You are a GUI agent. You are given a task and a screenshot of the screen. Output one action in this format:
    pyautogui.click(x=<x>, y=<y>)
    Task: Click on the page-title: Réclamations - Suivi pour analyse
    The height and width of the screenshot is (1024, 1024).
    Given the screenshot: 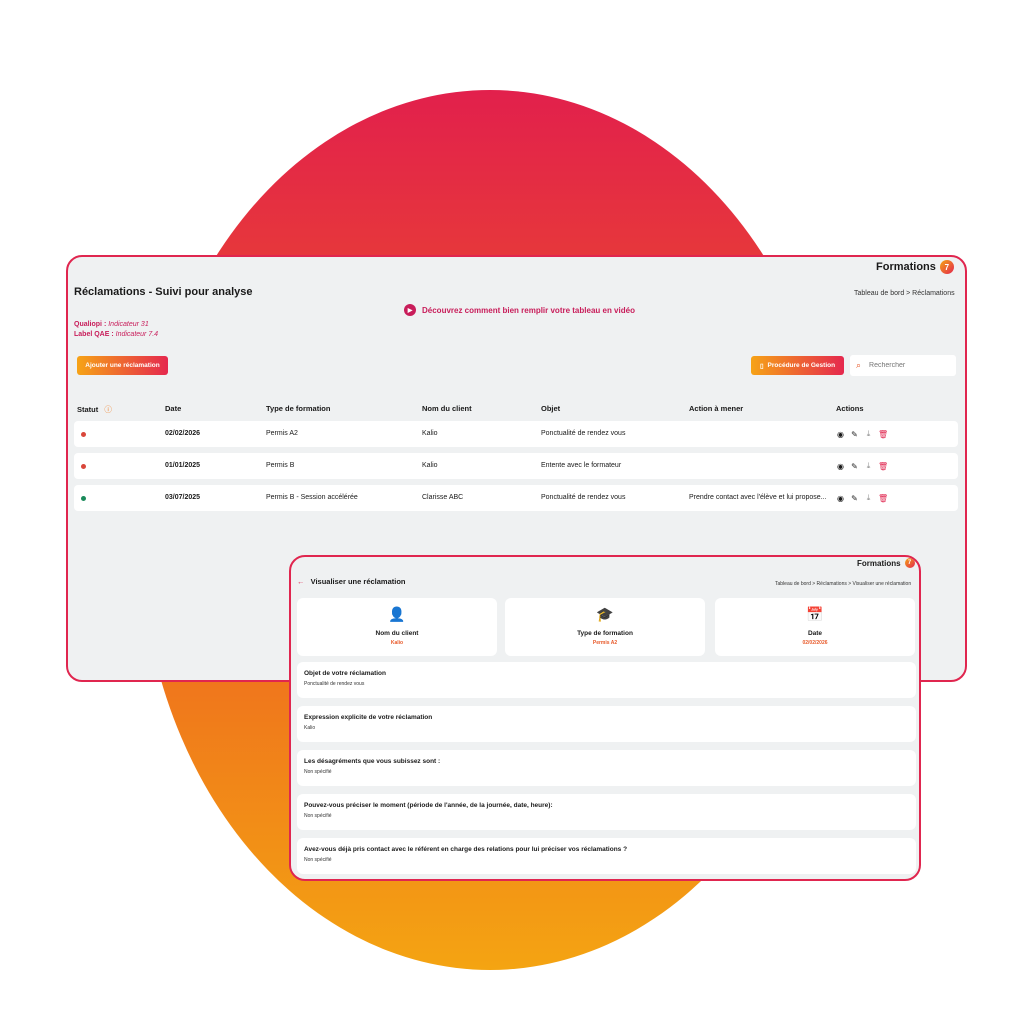 What is the action you would take?
    pyautogui.click(x=163, y=292)
    